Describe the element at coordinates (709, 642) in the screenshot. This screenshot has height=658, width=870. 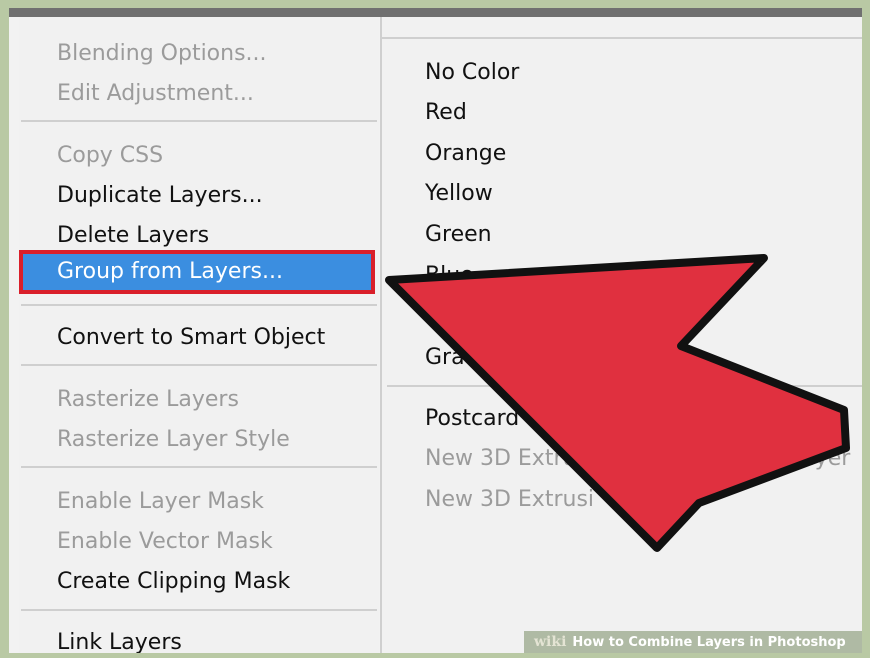
I see `watermark-title: How to Combine Layers in Photoshop` at that location.